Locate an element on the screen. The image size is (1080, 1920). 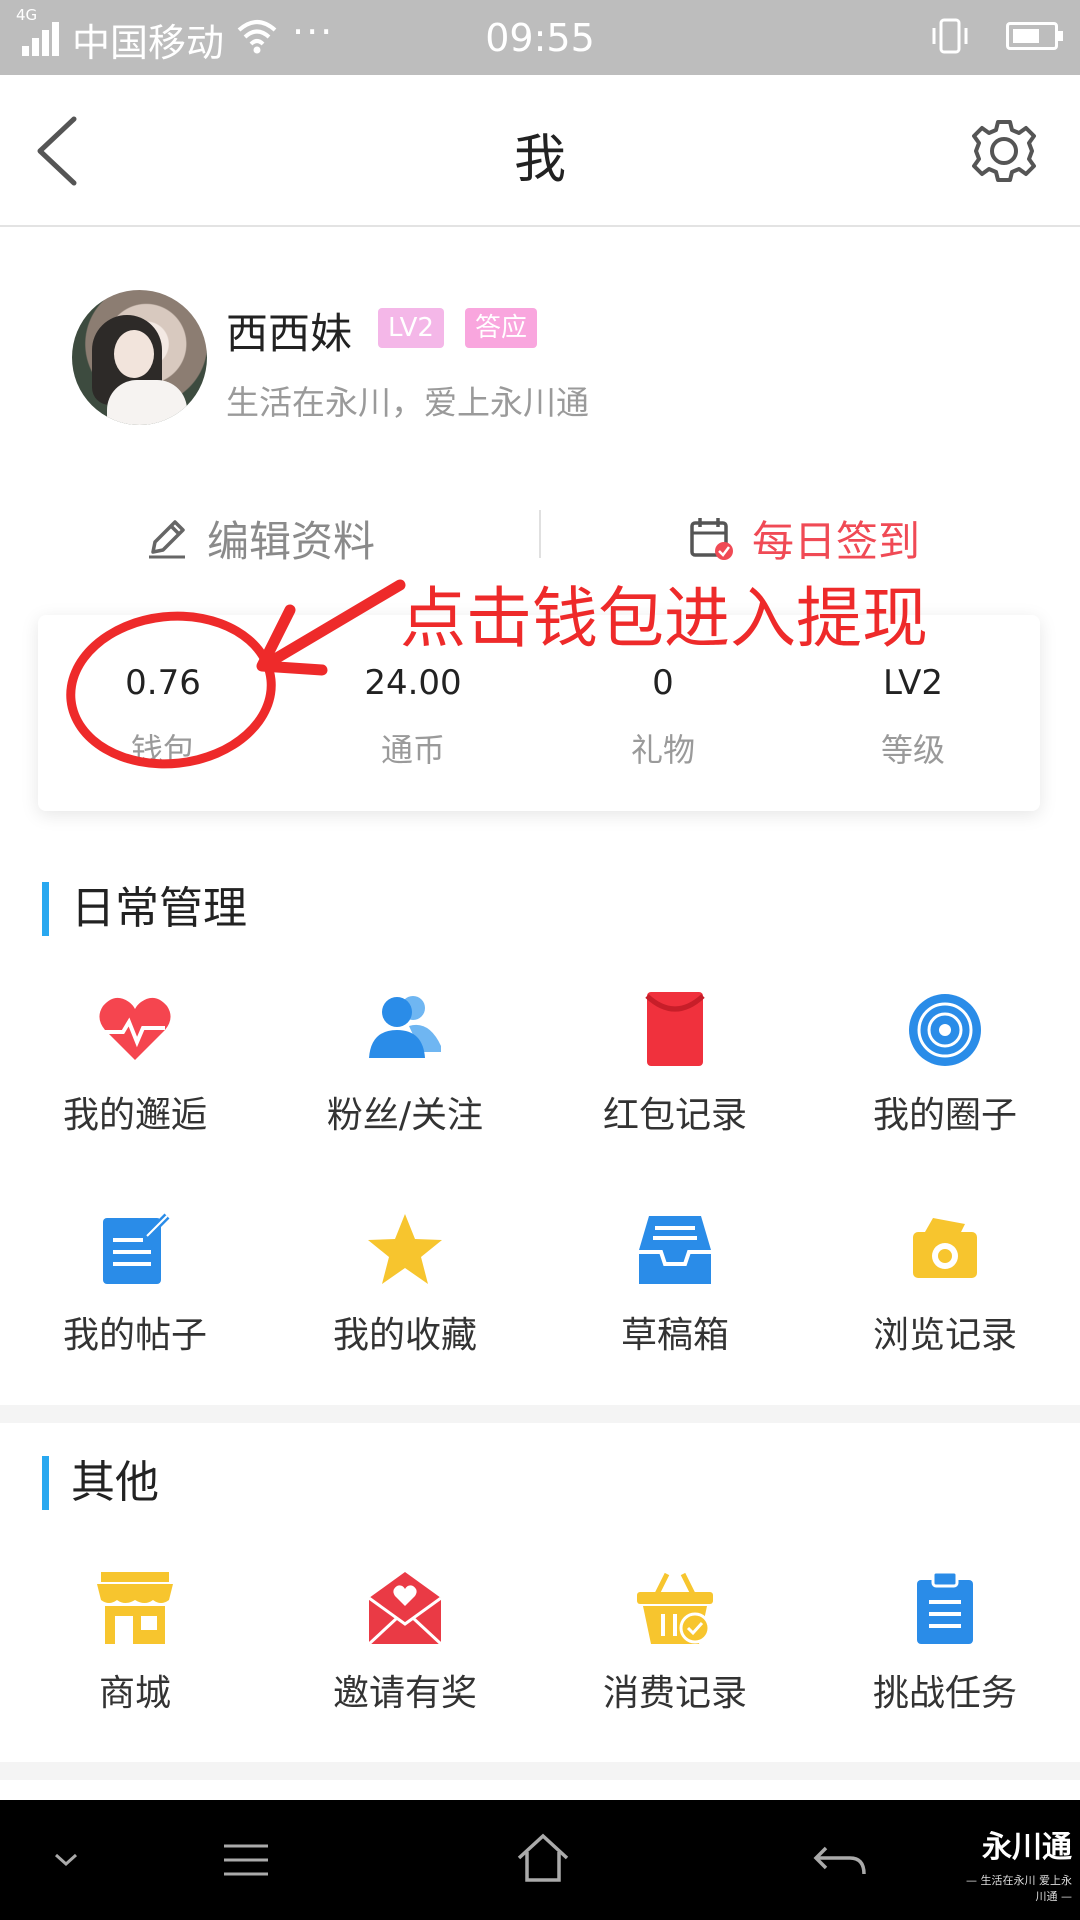
menu-item-label: 草稿箱 is located at coordinates (674, 1335).